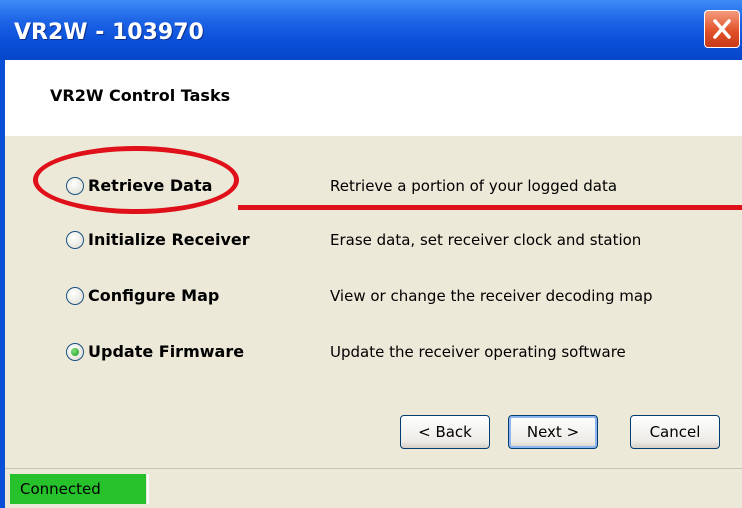  I want to click on close-button, so click(722, 29).